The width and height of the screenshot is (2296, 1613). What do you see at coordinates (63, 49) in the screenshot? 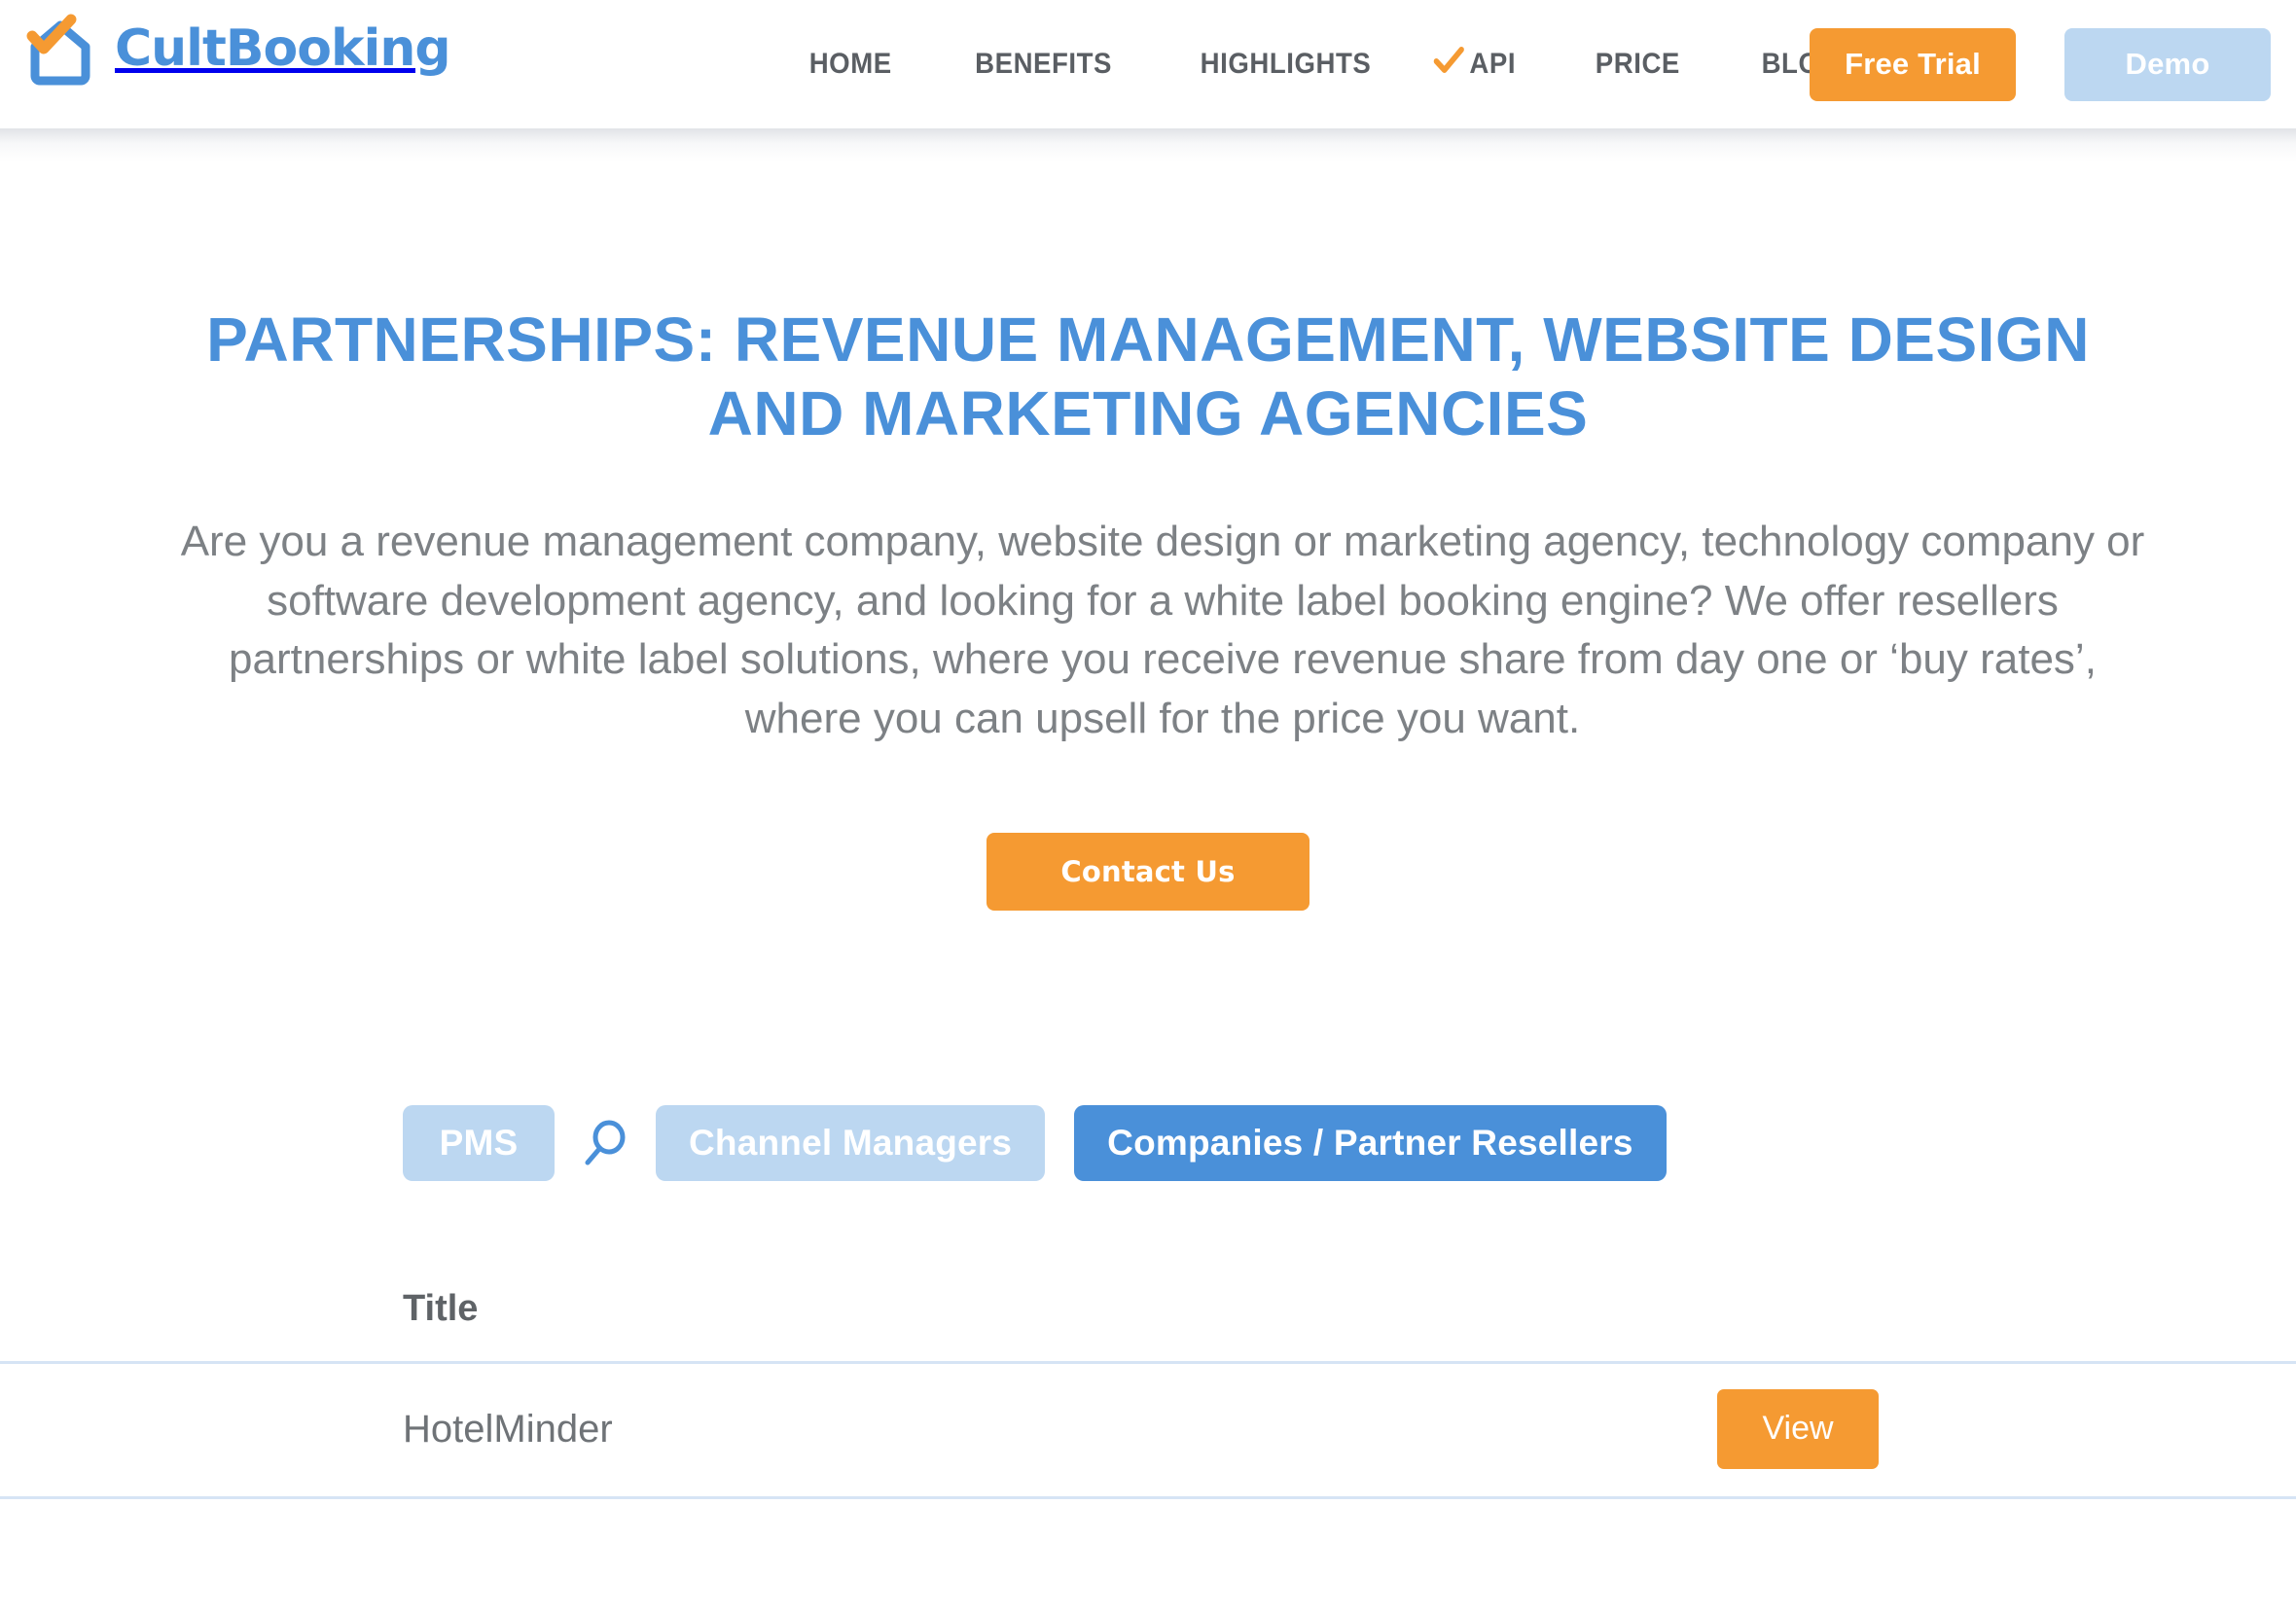
I see `house-check-logo-icon` at bounding box center [63, 49].